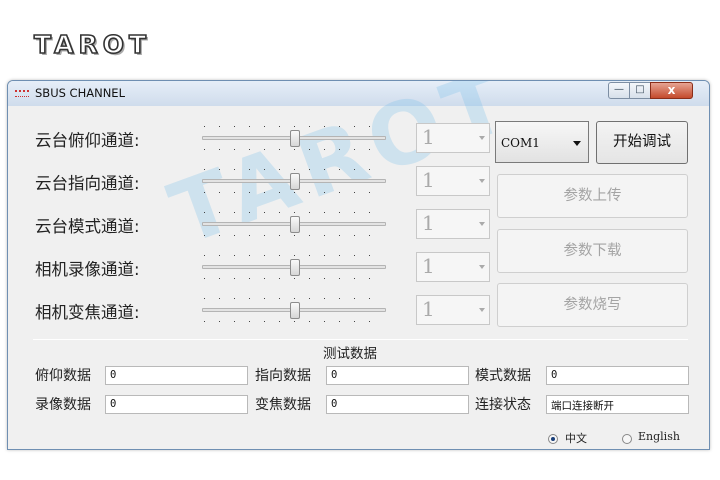 Image resolution: width=720 pixels, height=480 pixels. I want to click on download-params-button: 参数下载, so click(592, 251).